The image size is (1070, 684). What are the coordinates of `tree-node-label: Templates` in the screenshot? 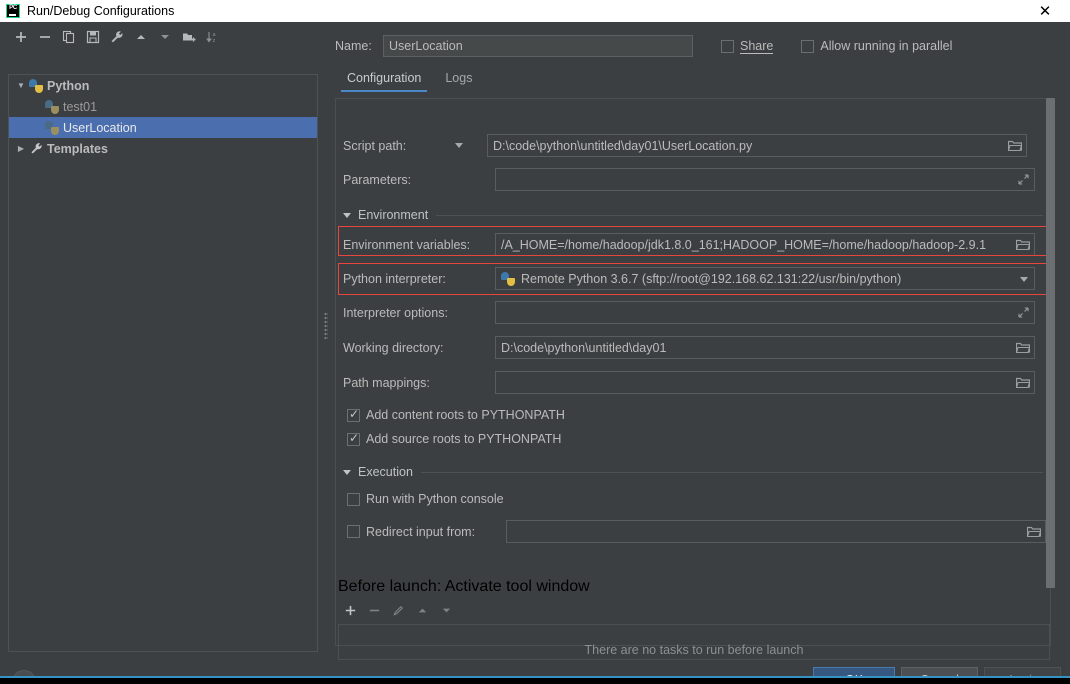 It's located at (77, 148).